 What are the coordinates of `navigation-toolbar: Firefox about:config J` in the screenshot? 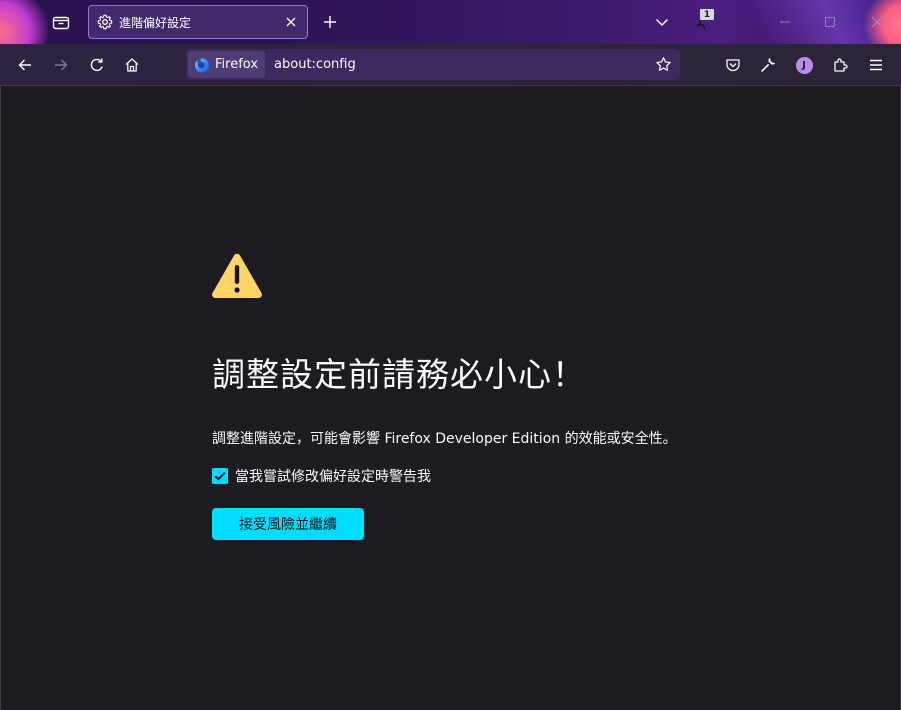 It's located at (450, 65).